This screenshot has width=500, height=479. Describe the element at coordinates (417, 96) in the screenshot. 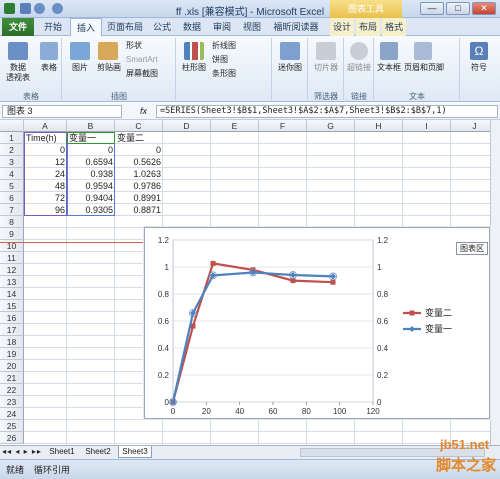

I see `group-label-text: 文本` at that location.